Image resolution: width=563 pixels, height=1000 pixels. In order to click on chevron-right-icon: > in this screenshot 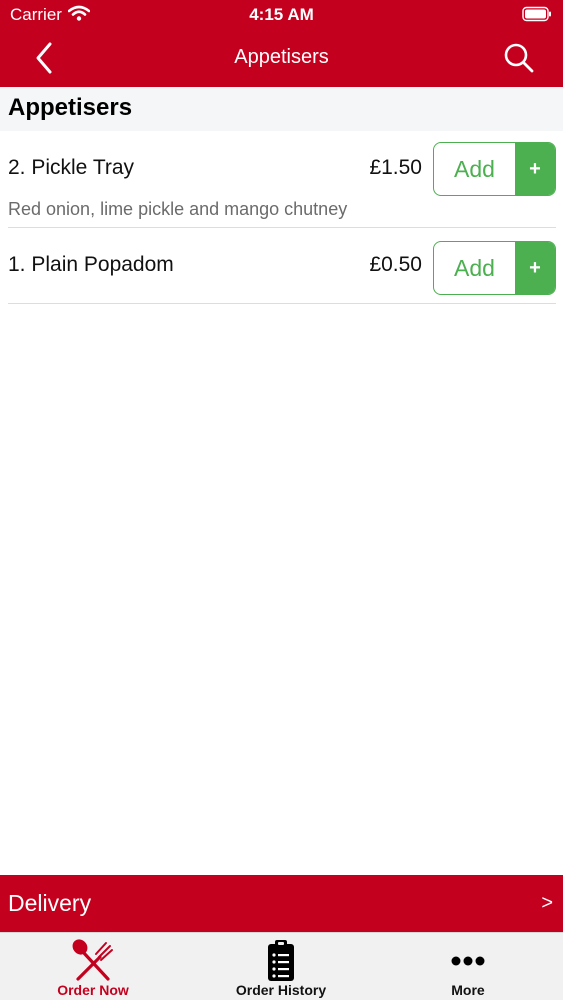, I will do `click(547, 903)`.